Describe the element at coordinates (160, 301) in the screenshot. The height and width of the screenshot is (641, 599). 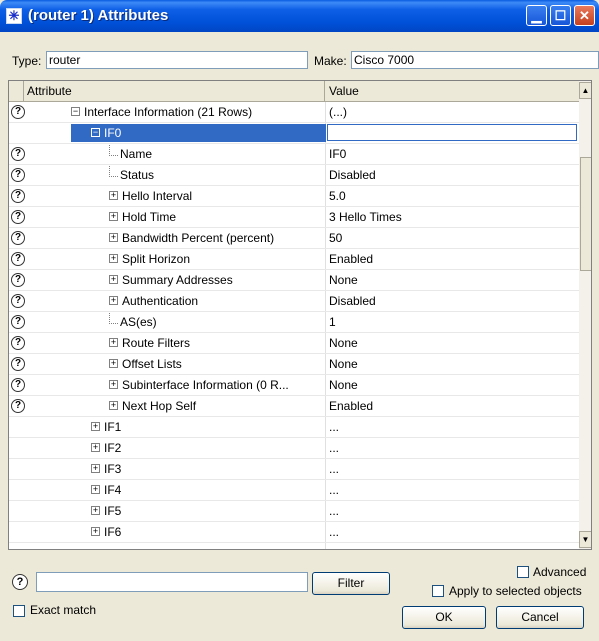
I see `attribute-label: Authentication` at that location.